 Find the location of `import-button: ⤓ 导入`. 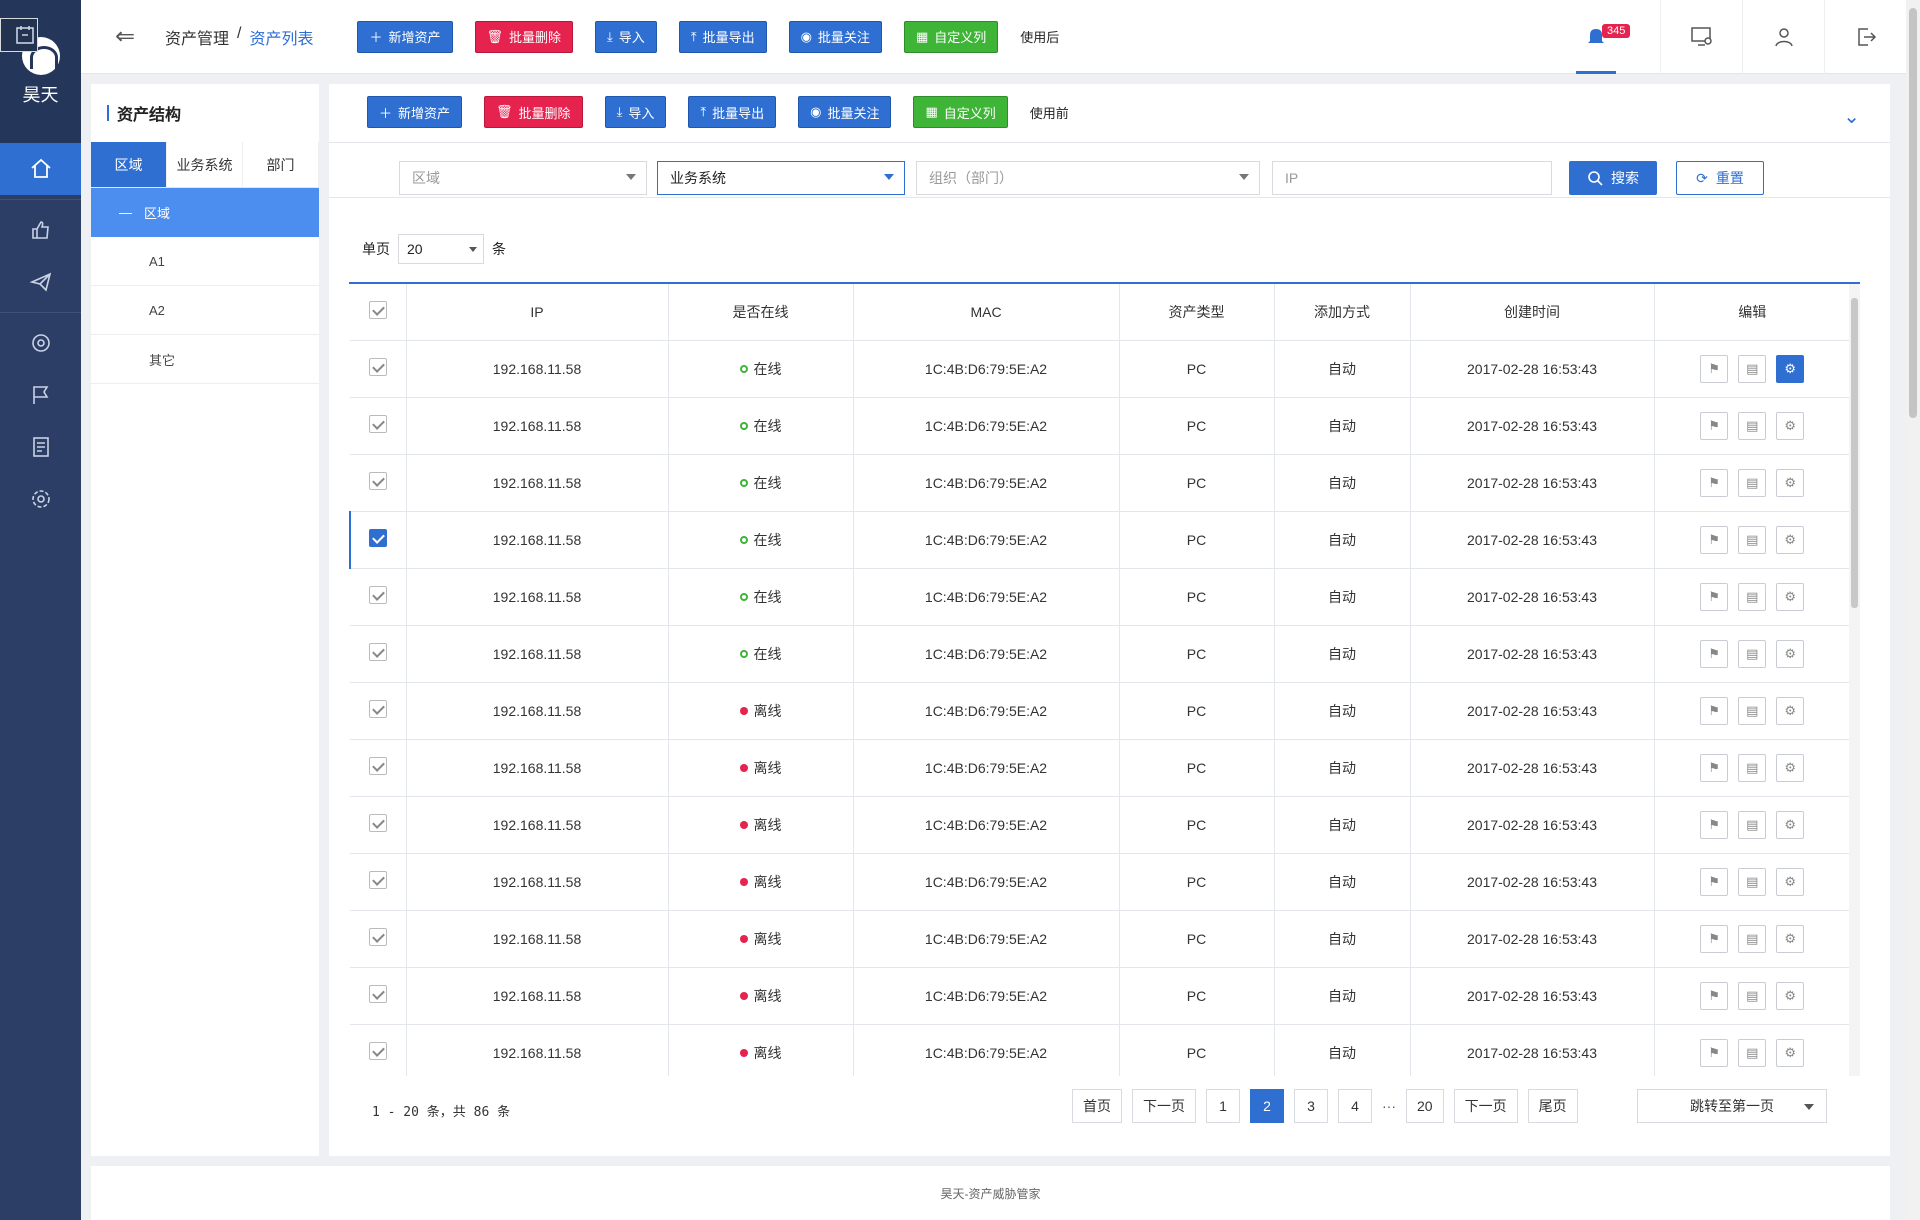

import-button: ⤓ 导入 is located at coordinates (626, 36).